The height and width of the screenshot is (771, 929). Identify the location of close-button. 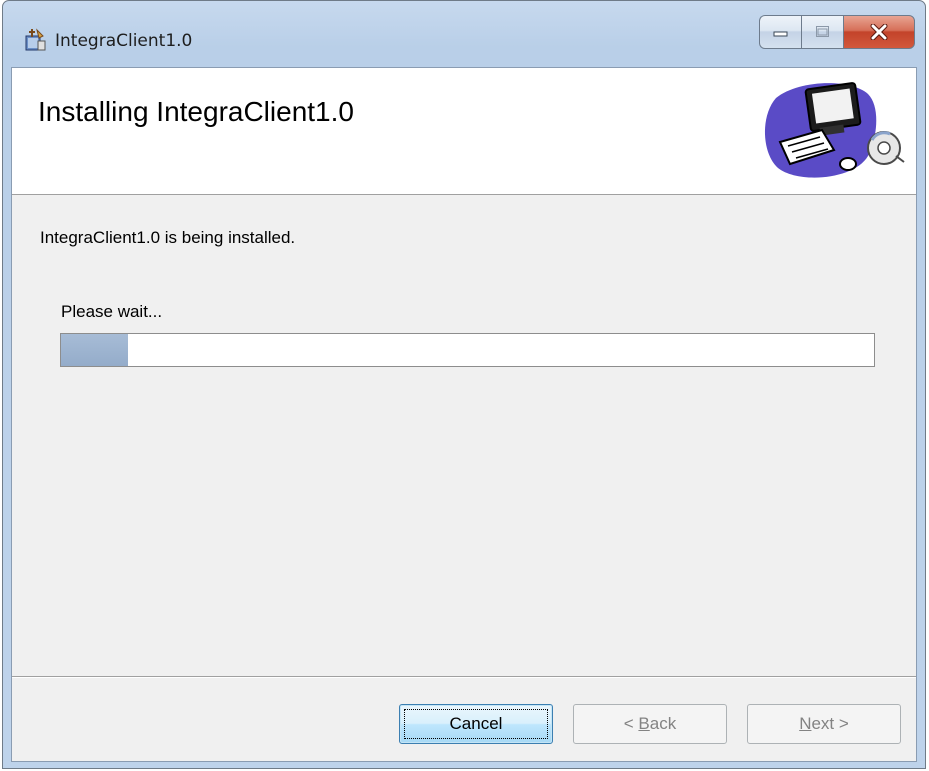
(879, 32).